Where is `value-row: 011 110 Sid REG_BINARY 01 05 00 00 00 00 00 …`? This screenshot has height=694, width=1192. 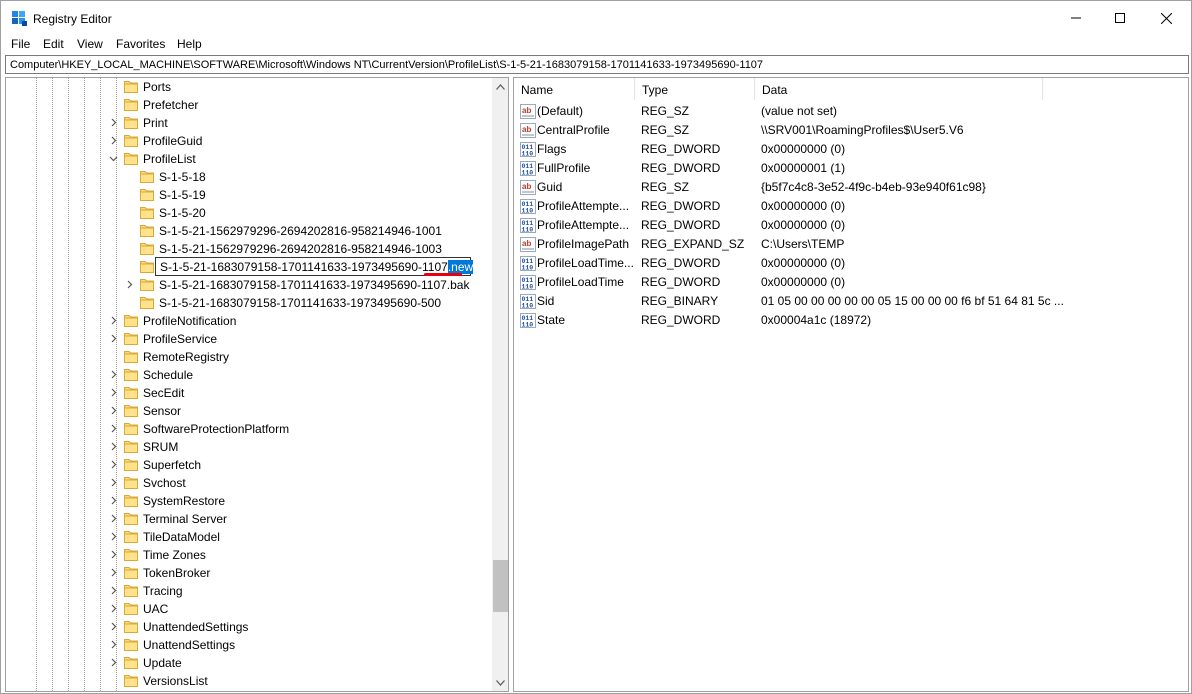 value-row: 011 110 Sid REG_BINARY 01 05 00 00 00 00 00 … is located at coordinates (851, 301).